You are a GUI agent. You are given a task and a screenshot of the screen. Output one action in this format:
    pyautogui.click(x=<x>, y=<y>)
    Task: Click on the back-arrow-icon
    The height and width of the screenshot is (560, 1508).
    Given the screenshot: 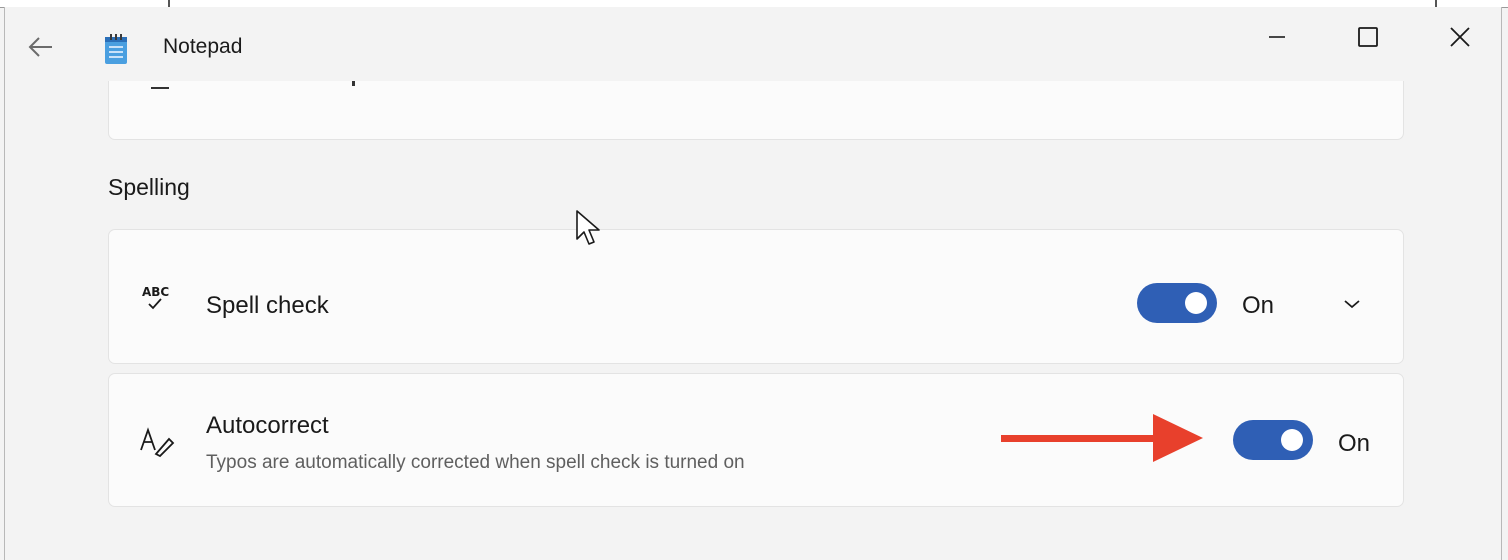 What is the action you would take?
    pyautogui.click(x=40, y=47)
    